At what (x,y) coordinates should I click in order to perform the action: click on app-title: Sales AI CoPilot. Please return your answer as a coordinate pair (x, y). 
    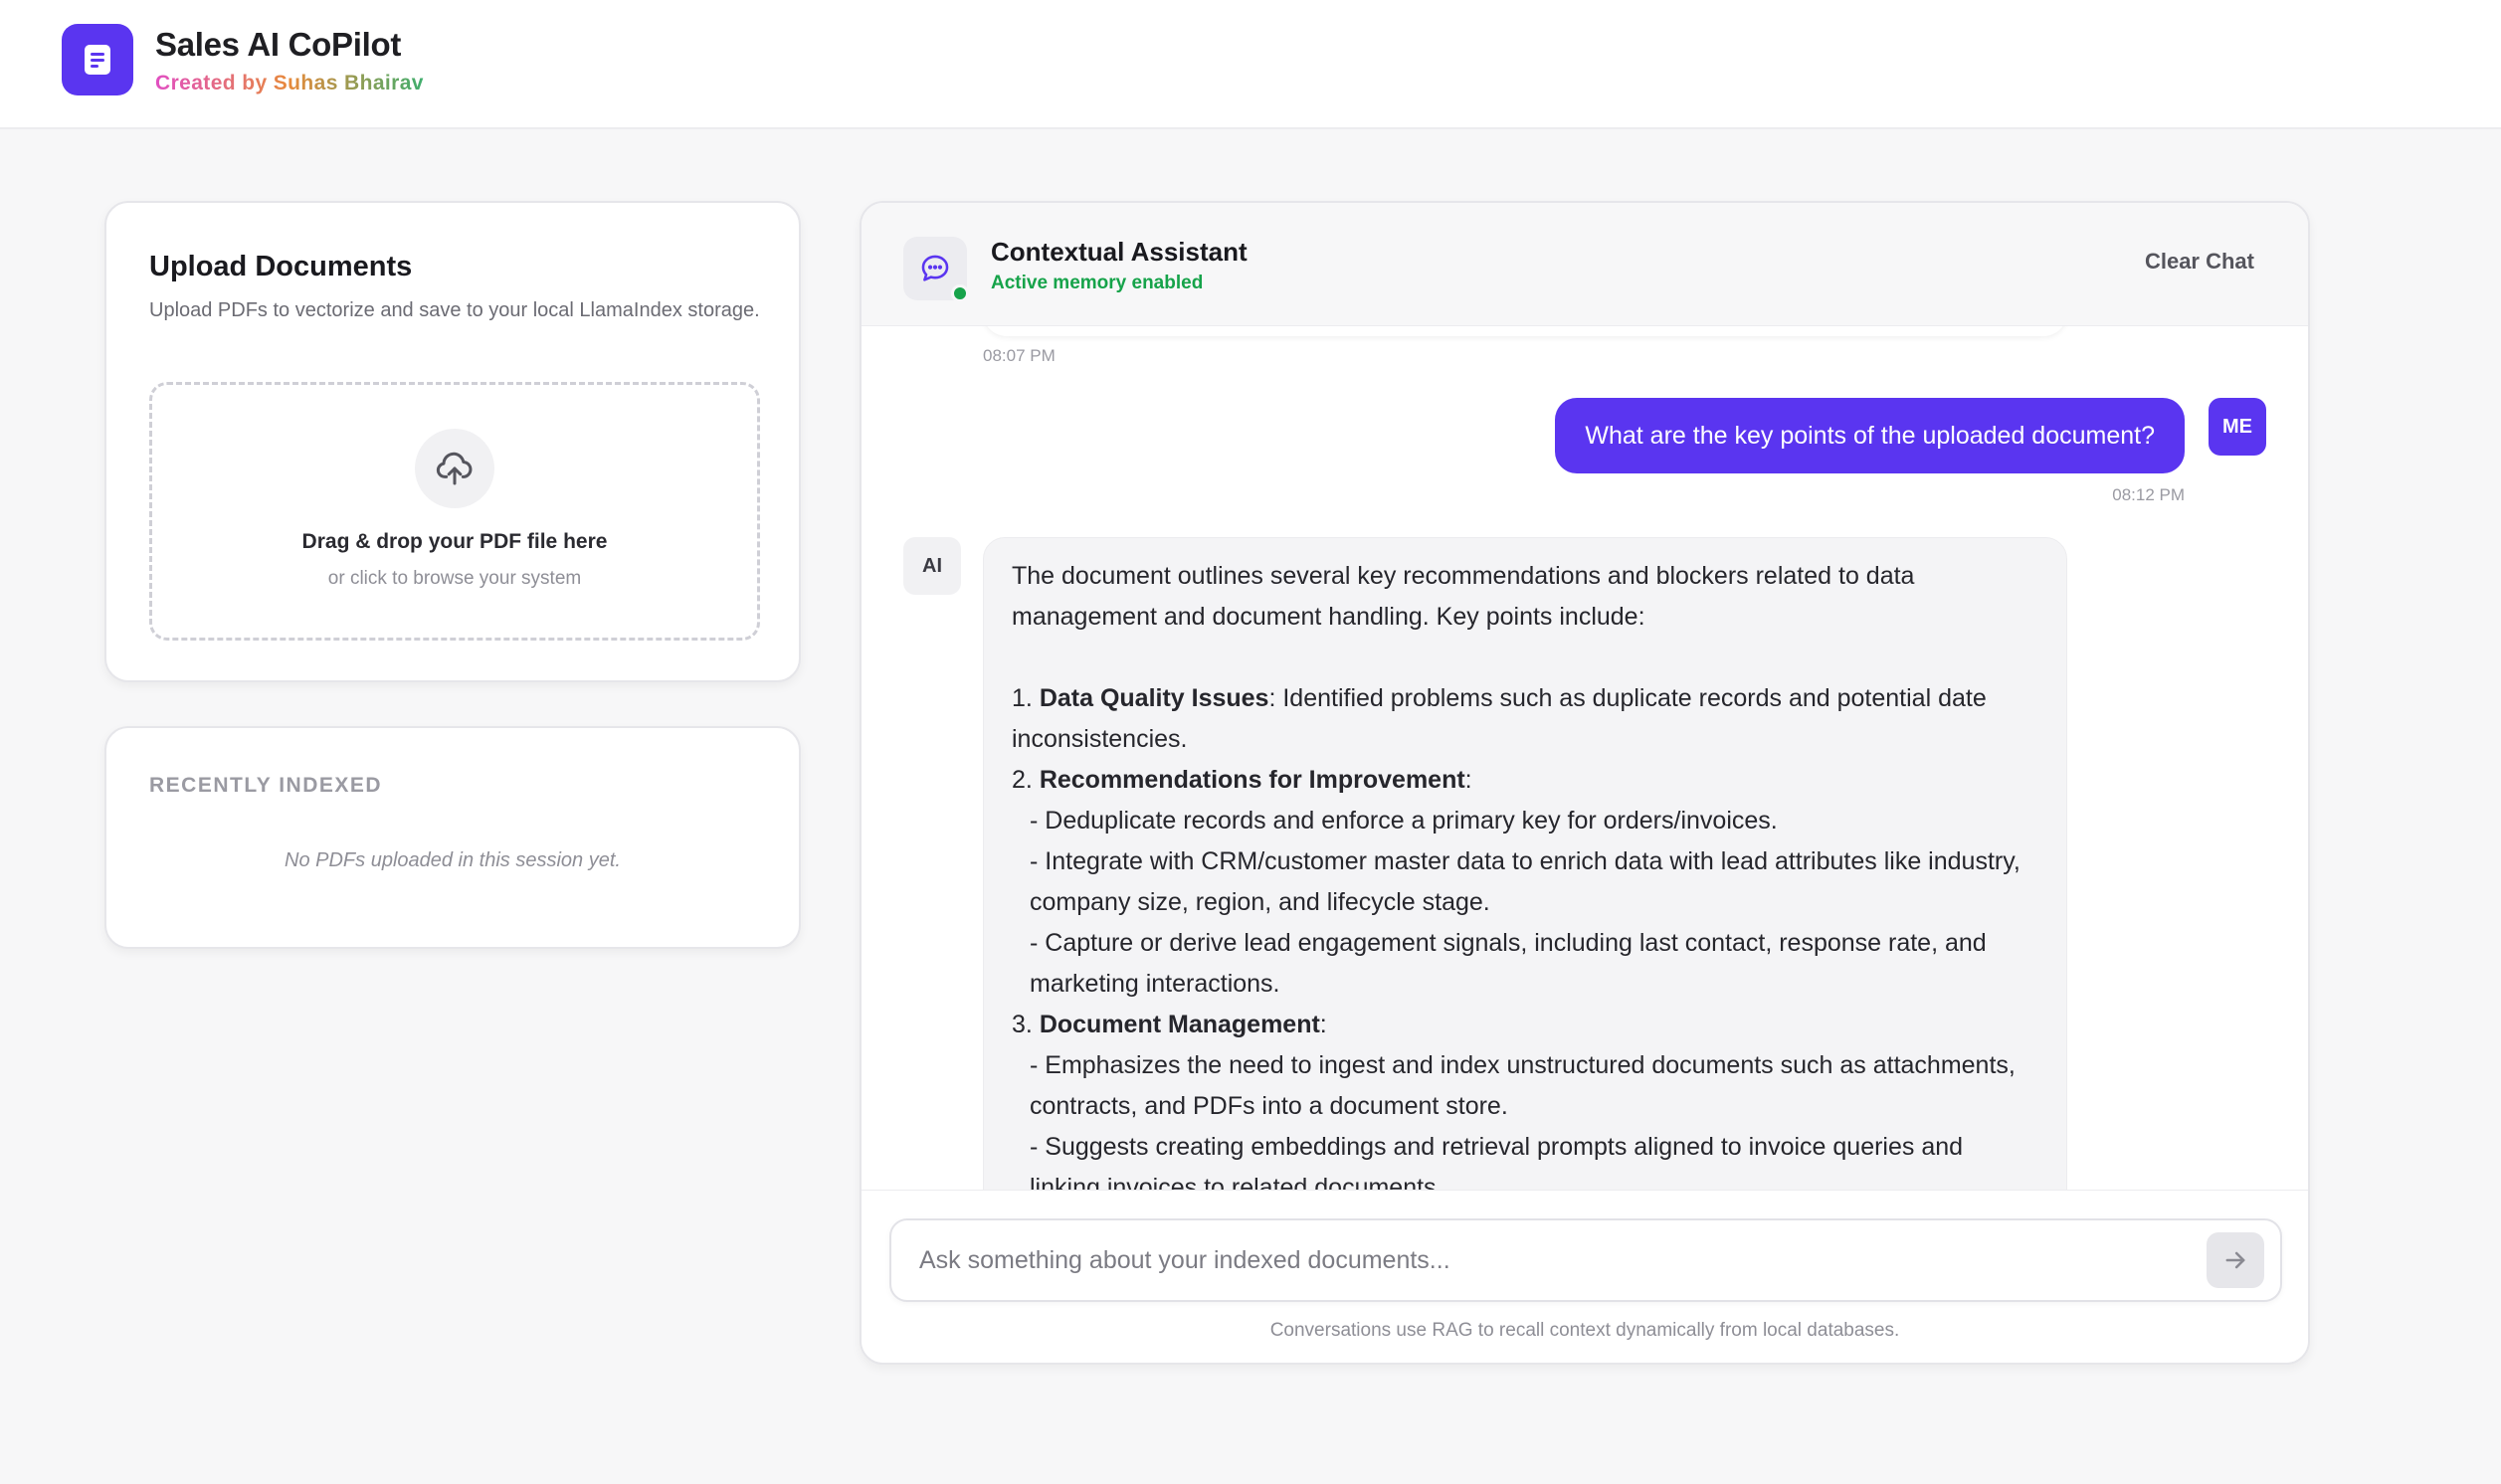
    Looking at the image, I should click on (278, 44).